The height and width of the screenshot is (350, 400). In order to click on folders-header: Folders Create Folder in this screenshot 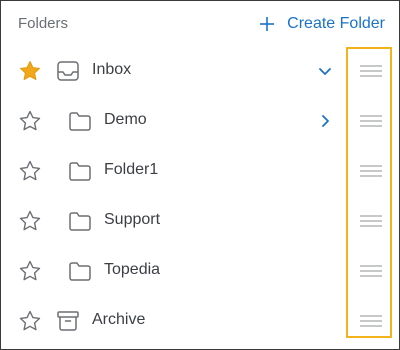, I will do `click(200, 24)`.